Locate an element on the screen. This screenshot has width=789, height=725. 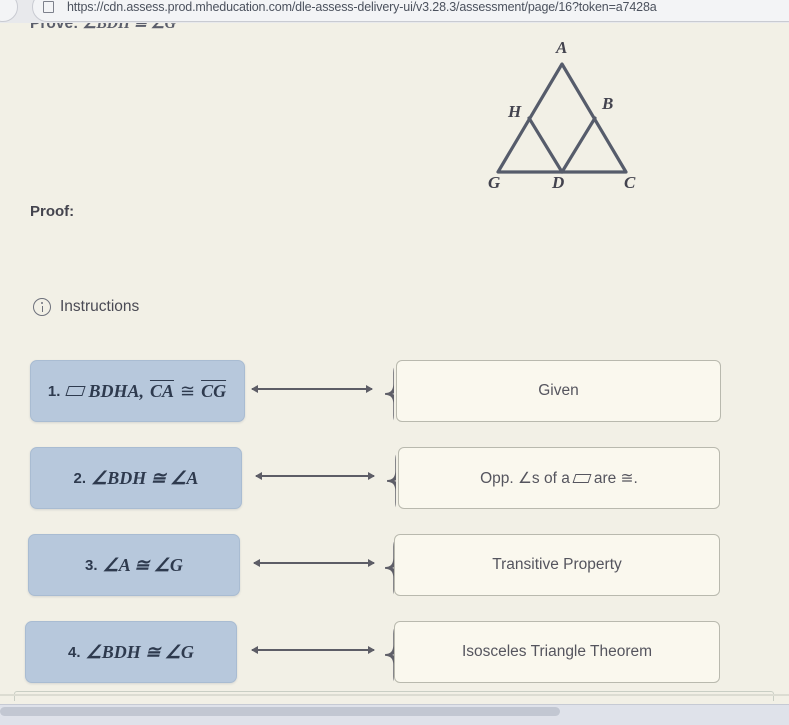
statement-number-4: 4. is located at coordinates (74, 652).